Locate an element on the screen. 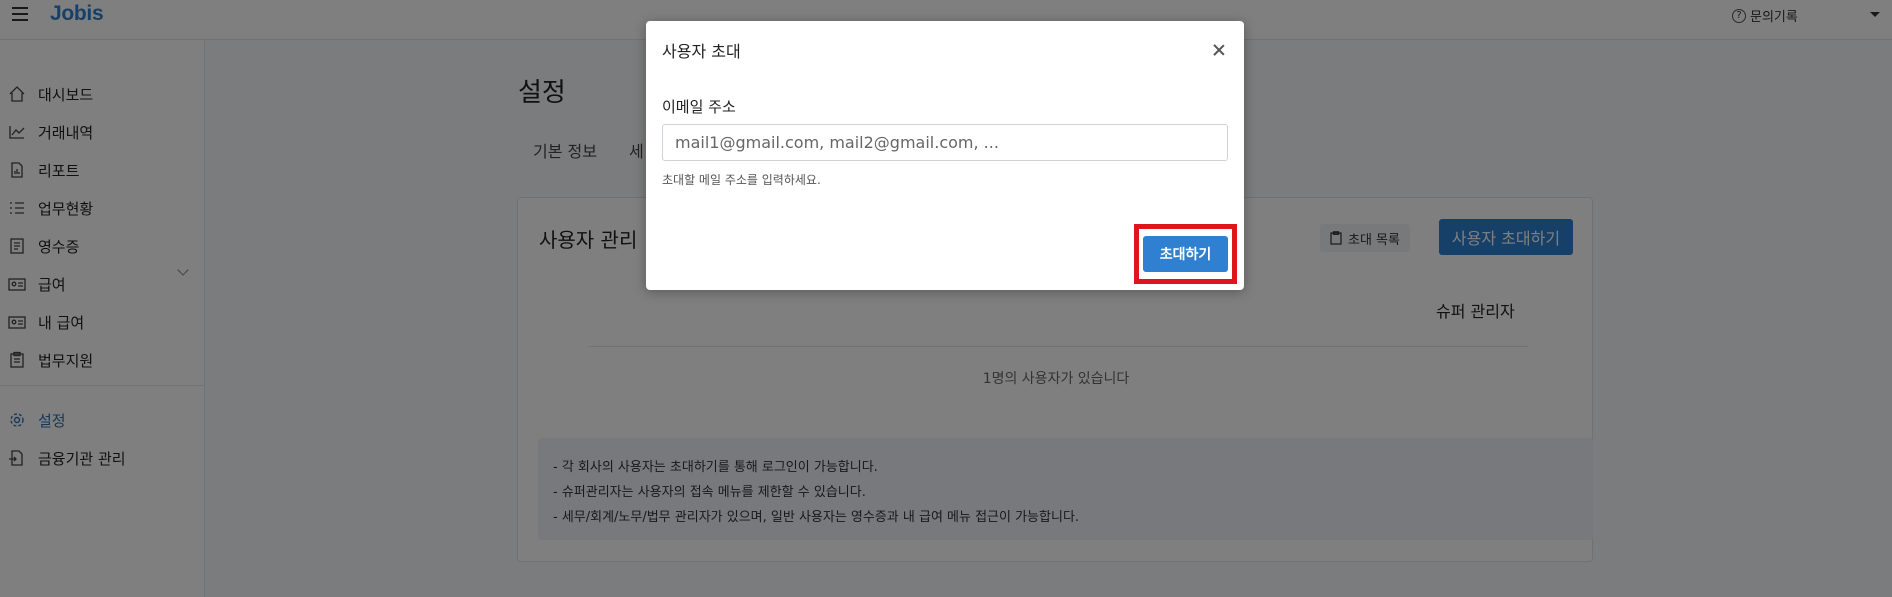  modal-title: 사용자 초대 is located at coordinates (701, 51).